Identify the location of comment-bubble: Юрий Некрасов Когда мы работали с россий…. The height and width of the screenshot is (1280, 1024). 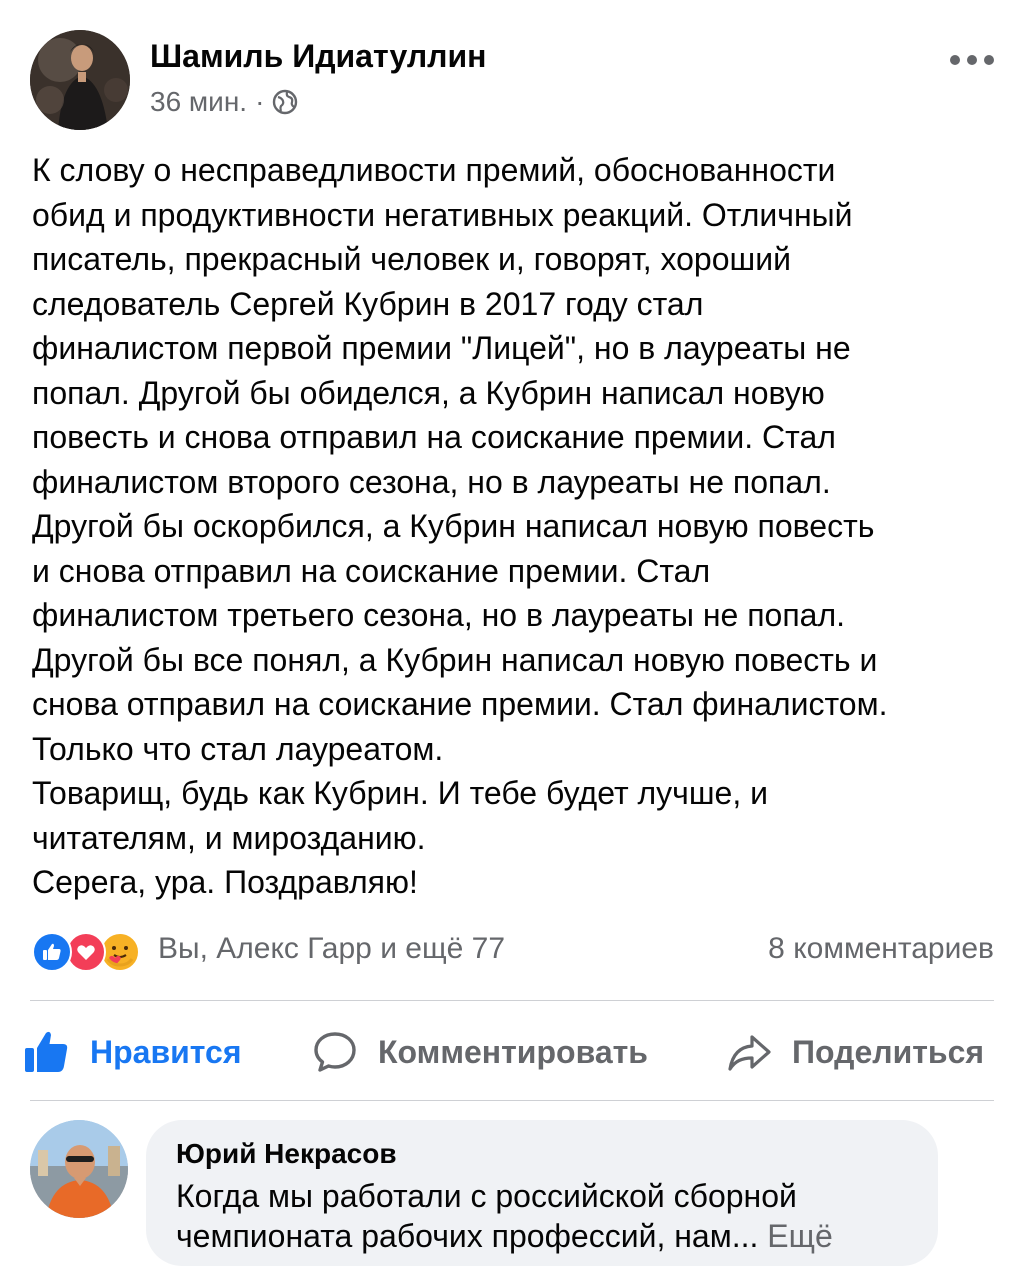
(542, 1193).